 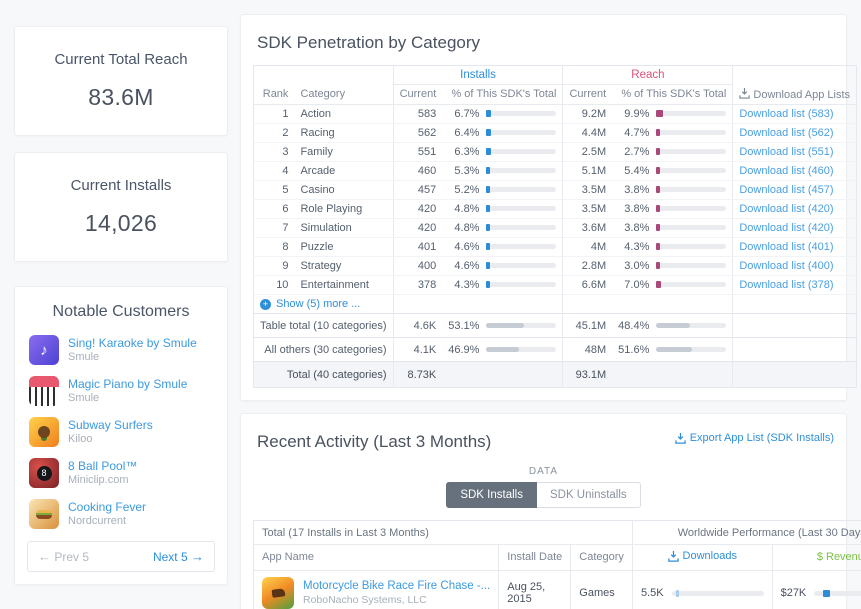 I want to click on rank-cell: 10, so click(x=274, y=285).